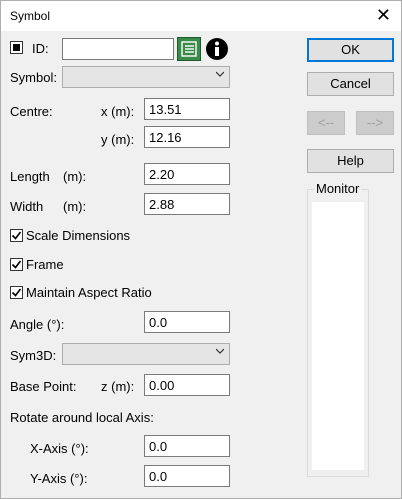  Describe the element at coordinates (78, 235) in the screenshot. I see `scale-dimensions-label: Scale Dimensions` at that location.